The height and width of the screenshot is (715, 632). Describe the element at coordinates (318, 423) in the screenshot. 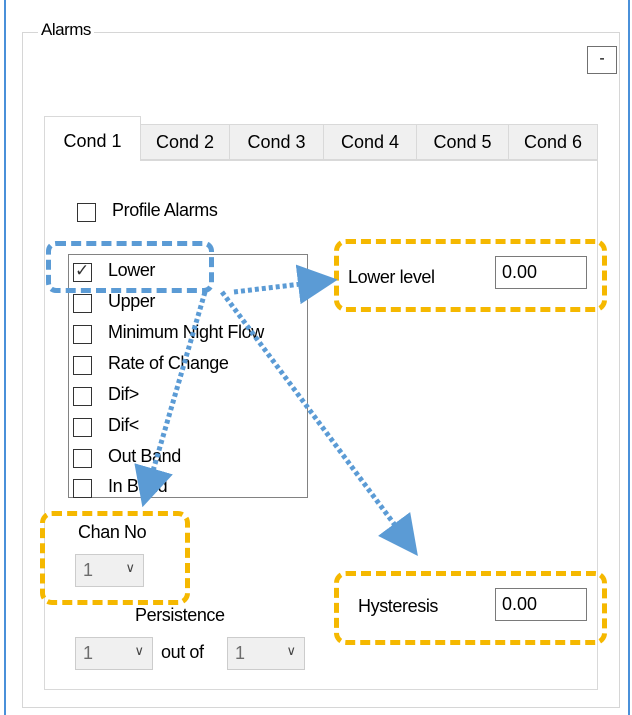

I see `arrow-to-hysteresis` at that location.